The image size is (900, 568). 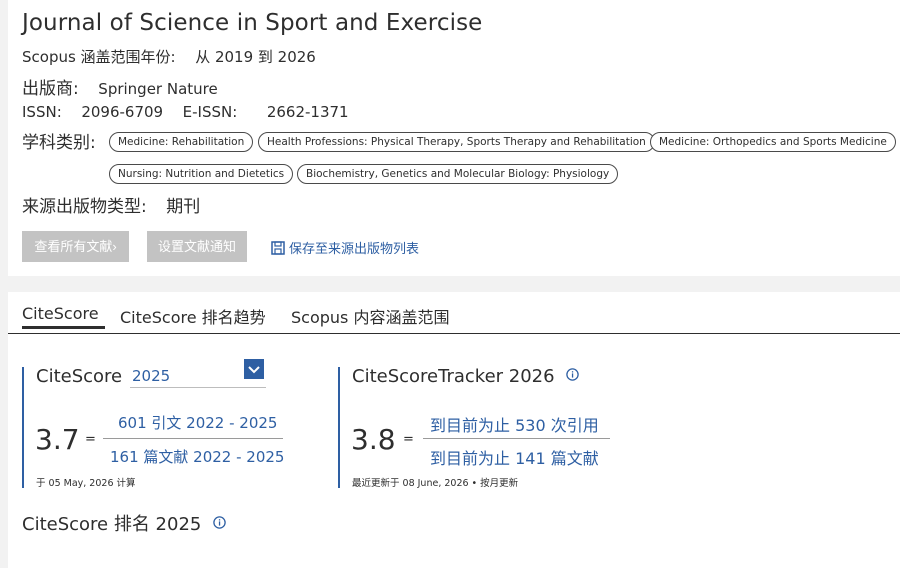 What do you see at coordinates (197, 422) in the screenshot?
I see `citescore-citations-link: 601 引文 2022 - 2025` at bounding box center [197, 422].